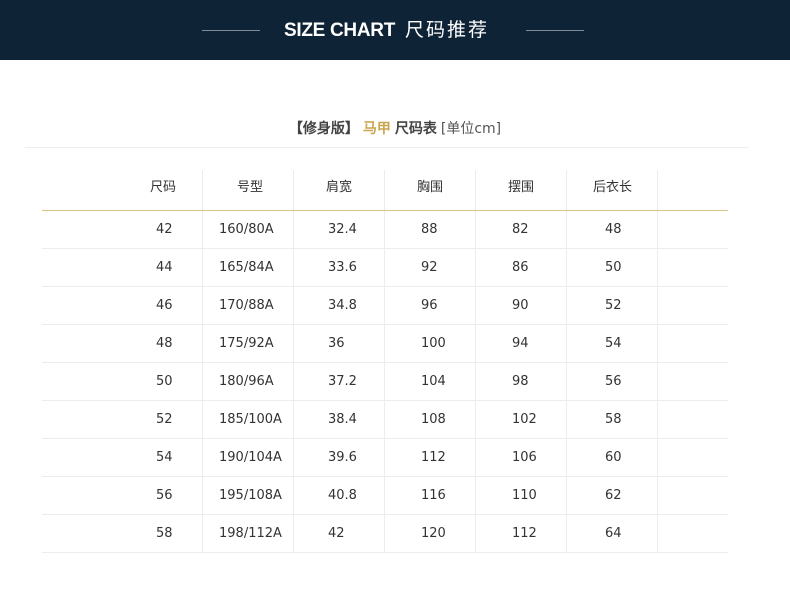 The height and width of the screenshot is (614, 790). What do you see at coordinates (471, 129) in the screenshot?
I see `unit-label: [单位cm]` at bounding box center [471, 129].